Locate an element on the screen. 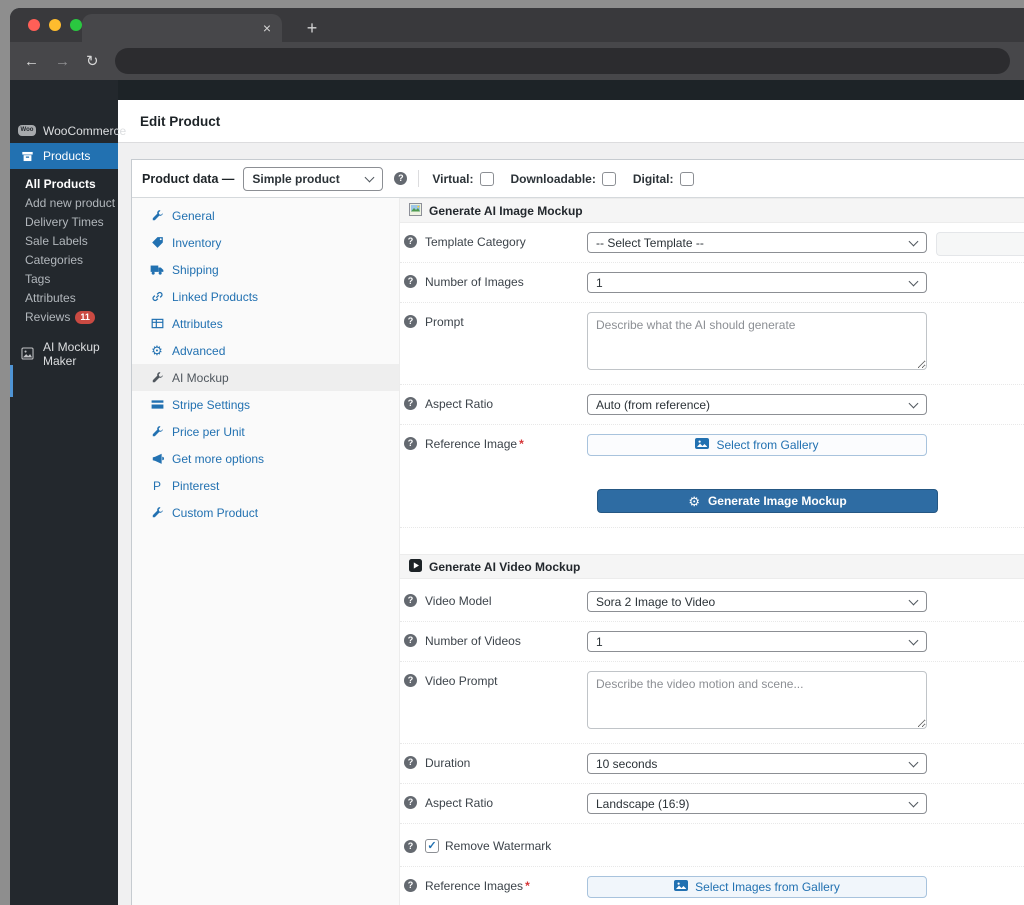 This screenshot has height=905, width=1024. minimize-window-button is located at coordinates (55, 25).